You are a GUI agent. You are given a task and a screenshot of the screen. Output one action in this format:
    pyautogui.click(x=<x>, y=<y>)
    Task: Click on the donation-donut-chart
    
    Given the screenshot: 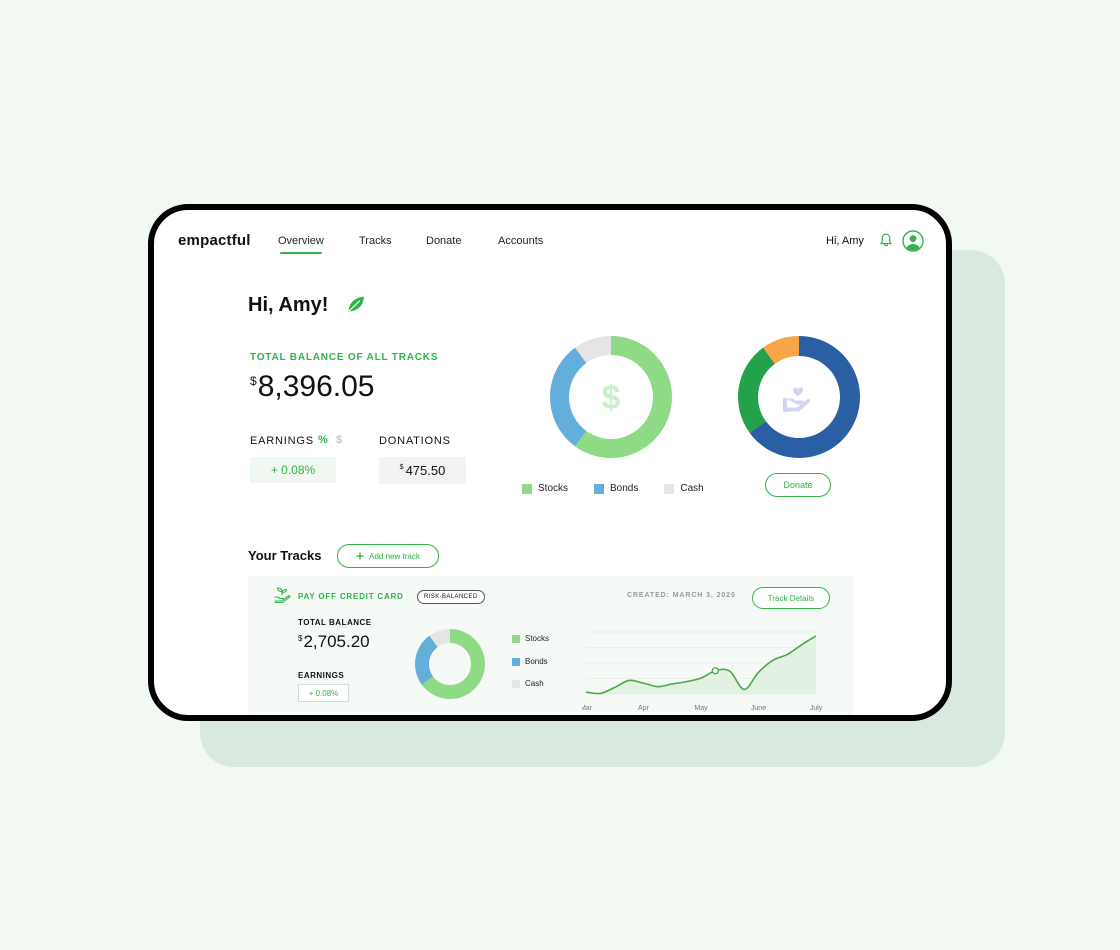 What is the action you would take?
    pyautogui.click(x=799, y=397)
    